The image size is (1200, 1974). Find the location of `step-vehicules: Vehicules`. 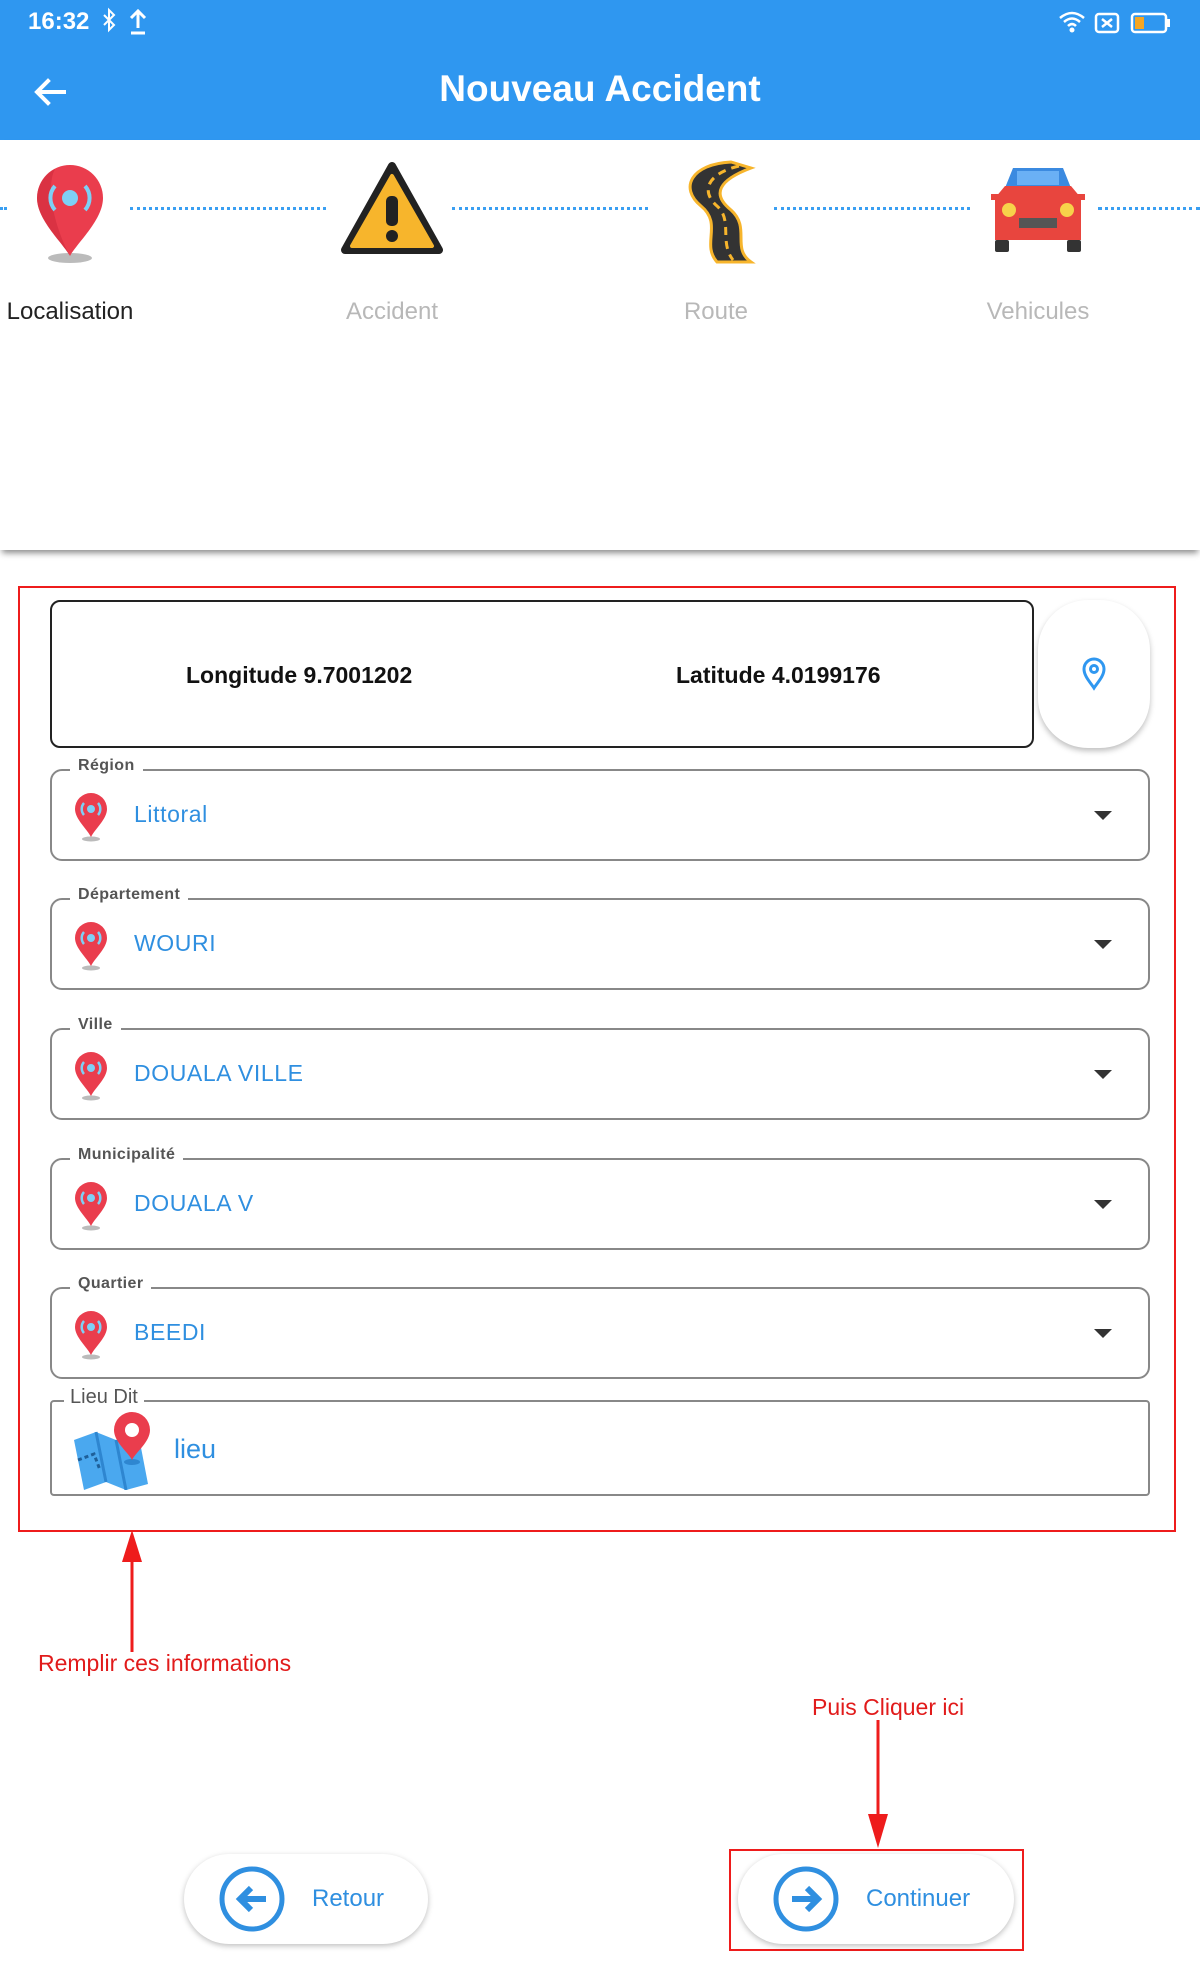

step-vehicules: Vehicules is located at coordinates (1038, 241).